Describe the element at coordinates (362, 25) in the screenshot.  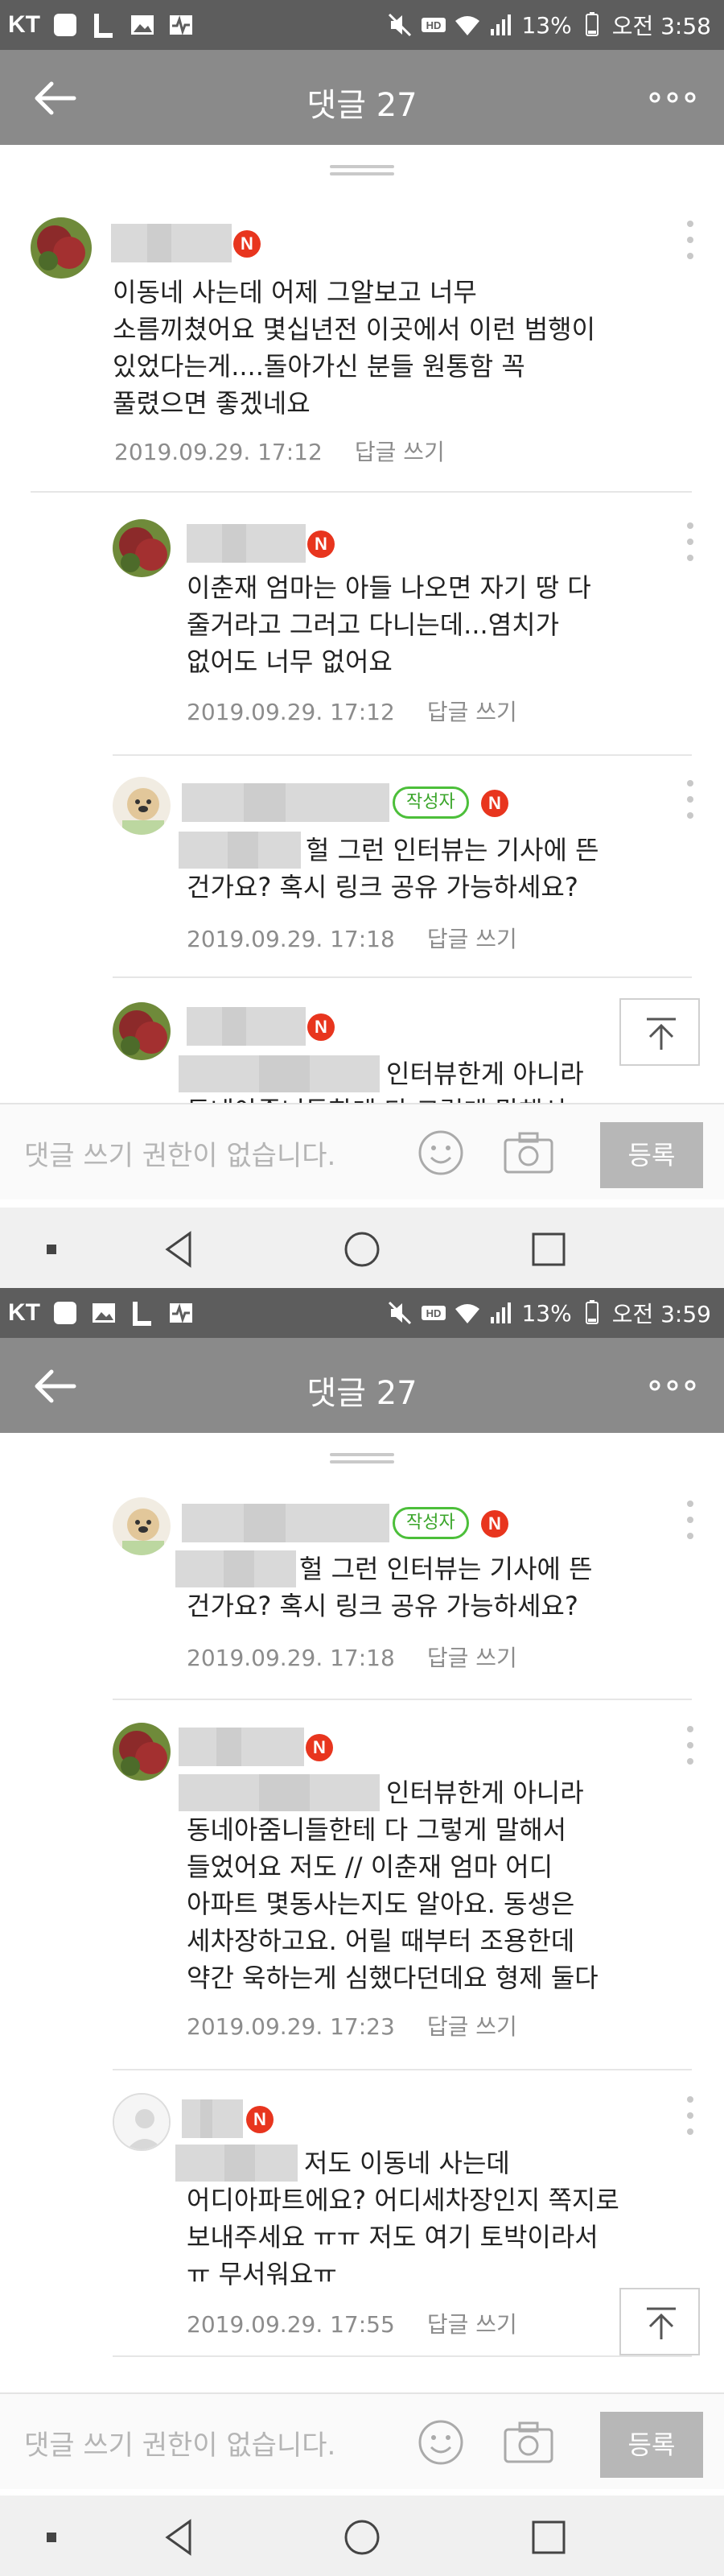
I see `status-bar: KT HD 13% 오전 3:58` at that location.